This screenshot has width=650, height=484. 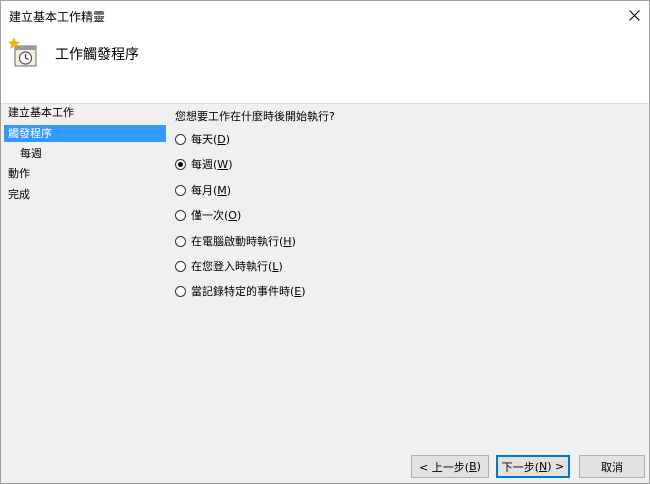 I want to click on radio-at-logon: 在您登入時執行(L), so click(x=229, y=266).